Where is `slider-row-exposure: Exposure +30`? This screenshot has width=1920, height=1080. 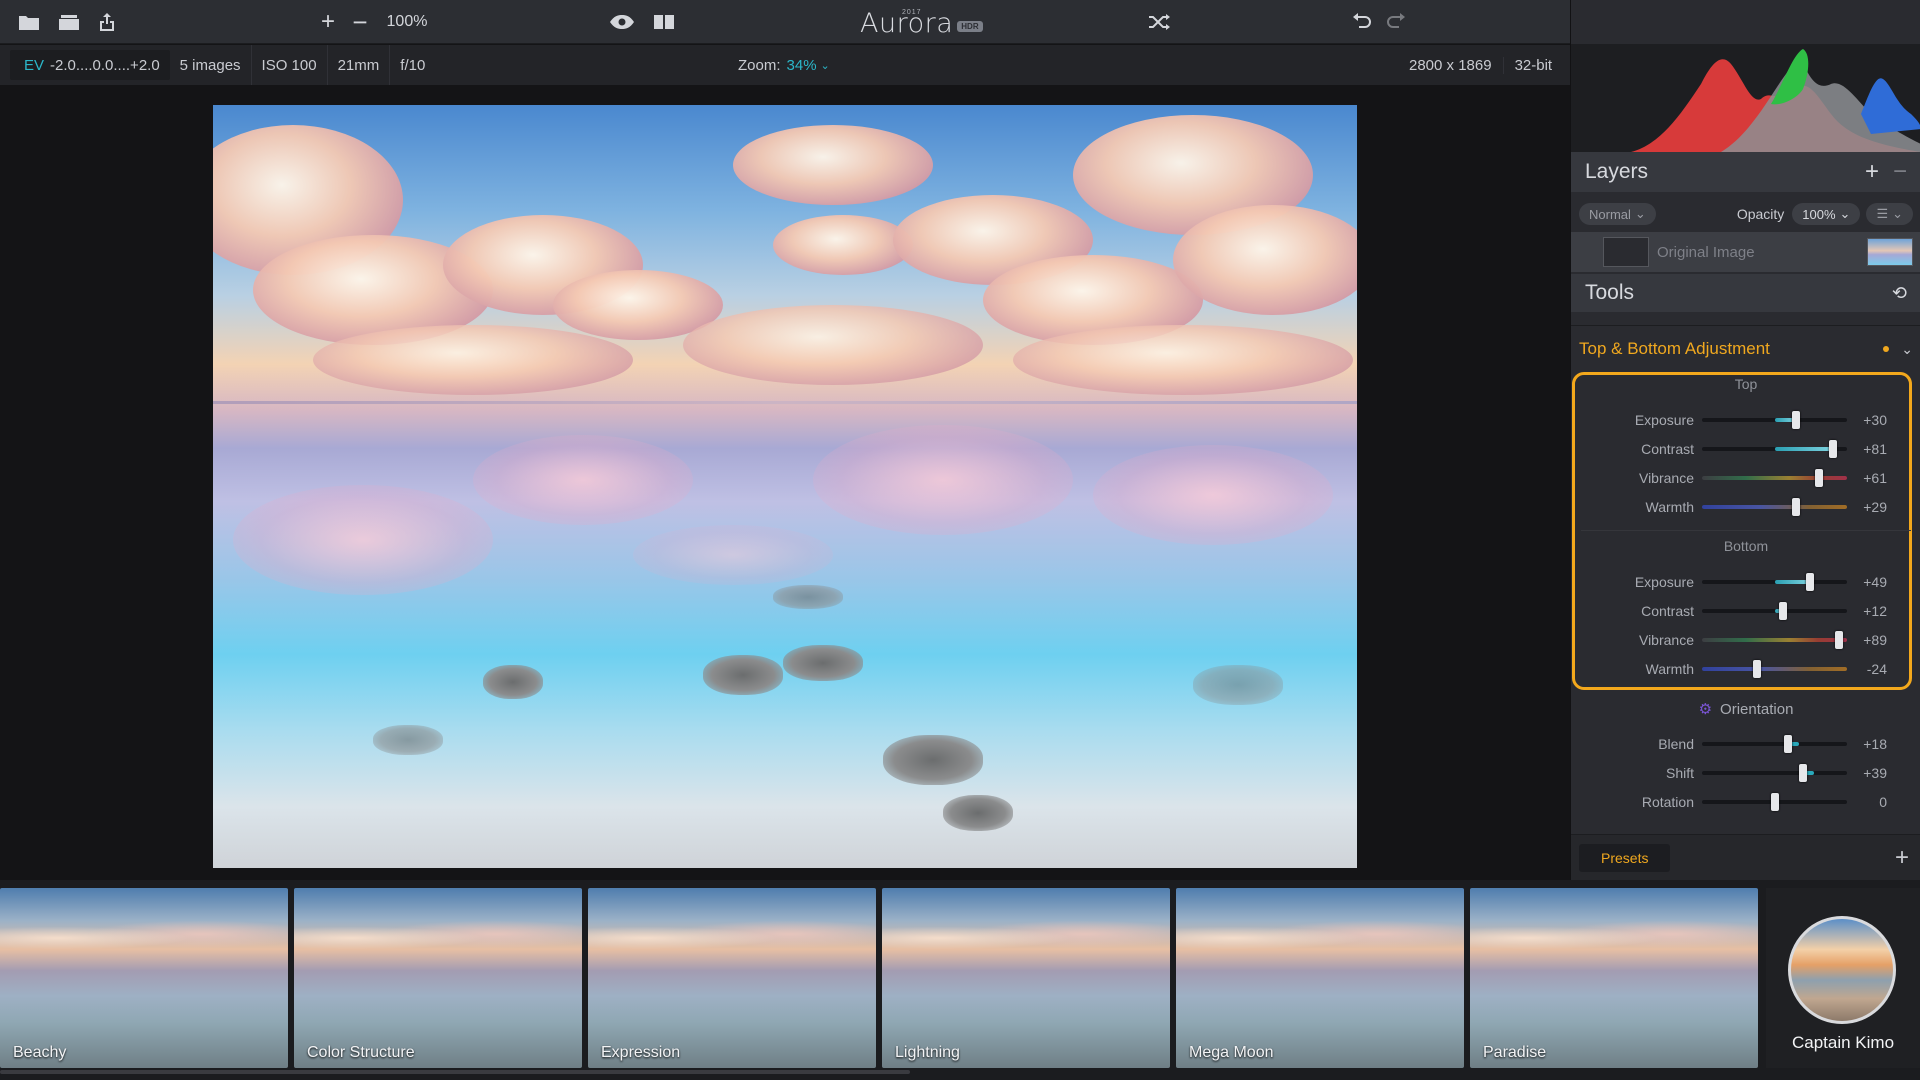 slider-row-exposure: Exposure +30 is located at coordinates (1745, 420).